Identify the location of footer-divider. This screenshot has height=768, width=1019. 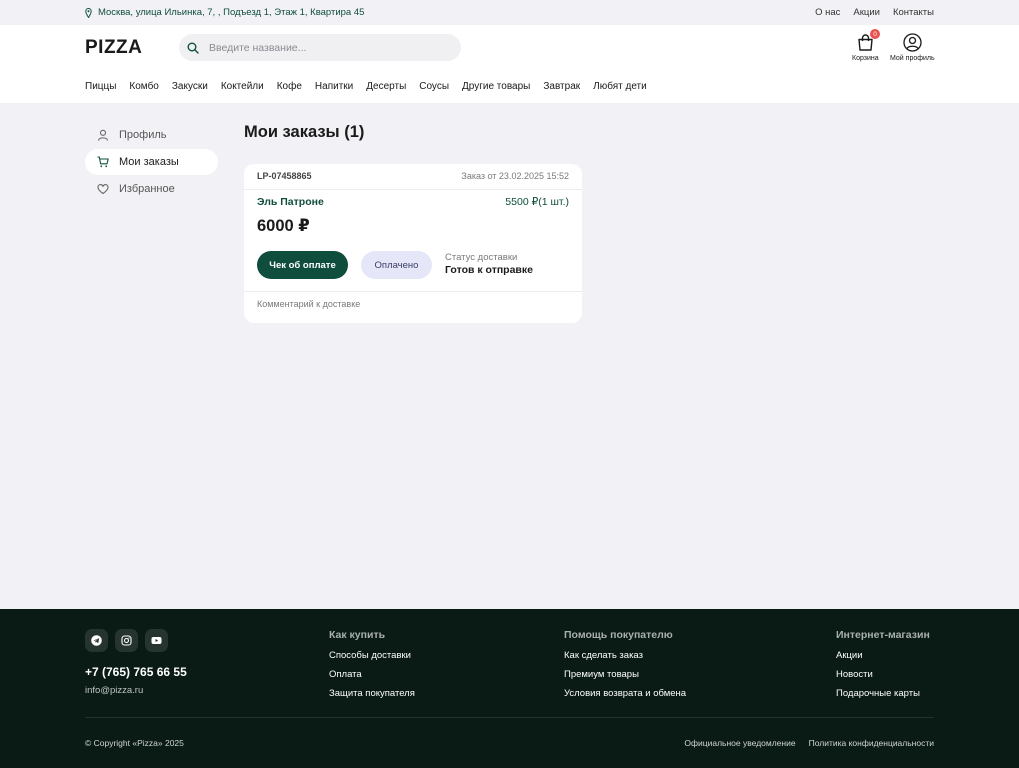
(509, 717).